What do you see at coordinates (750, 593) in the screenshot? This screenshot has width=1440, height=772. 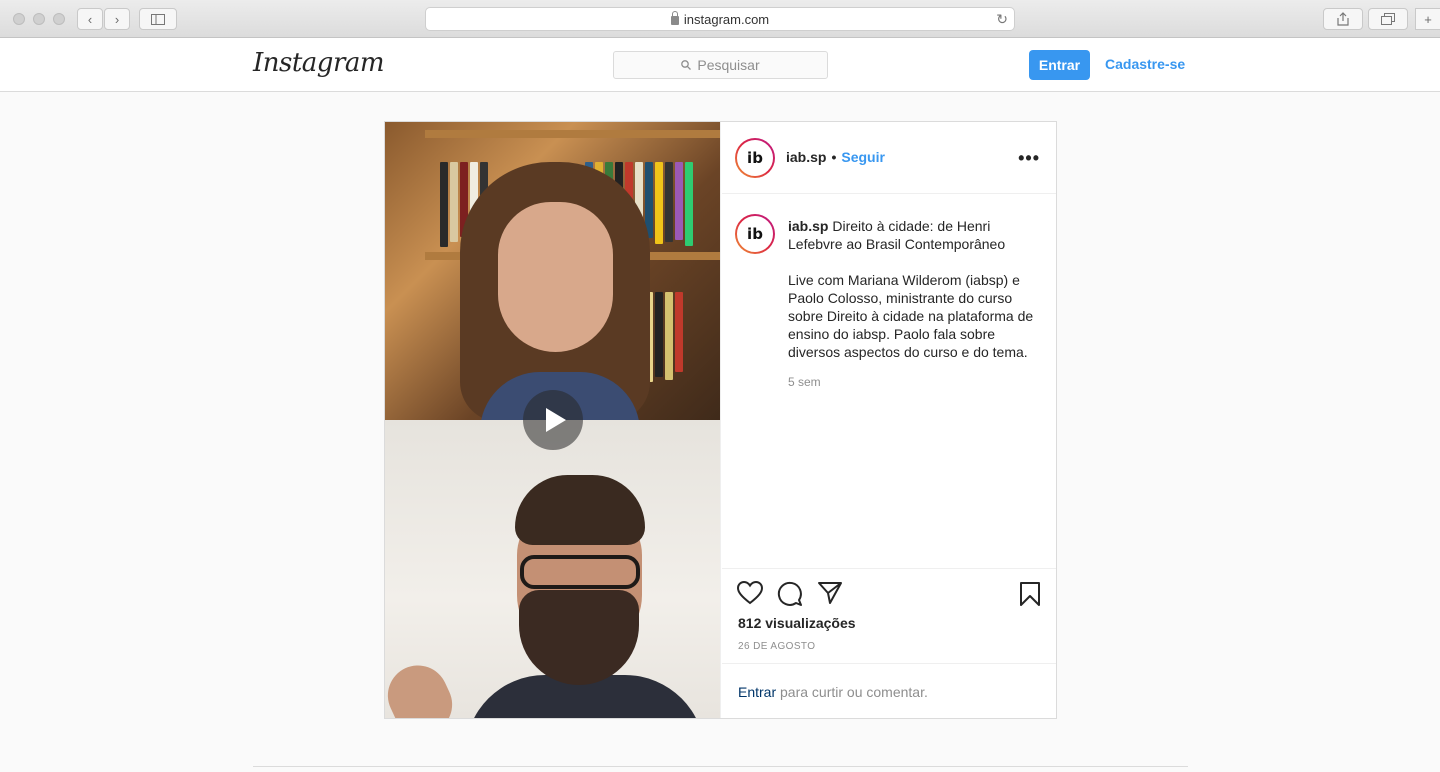 I see `heart-icon` at bounding box center [750, 593].